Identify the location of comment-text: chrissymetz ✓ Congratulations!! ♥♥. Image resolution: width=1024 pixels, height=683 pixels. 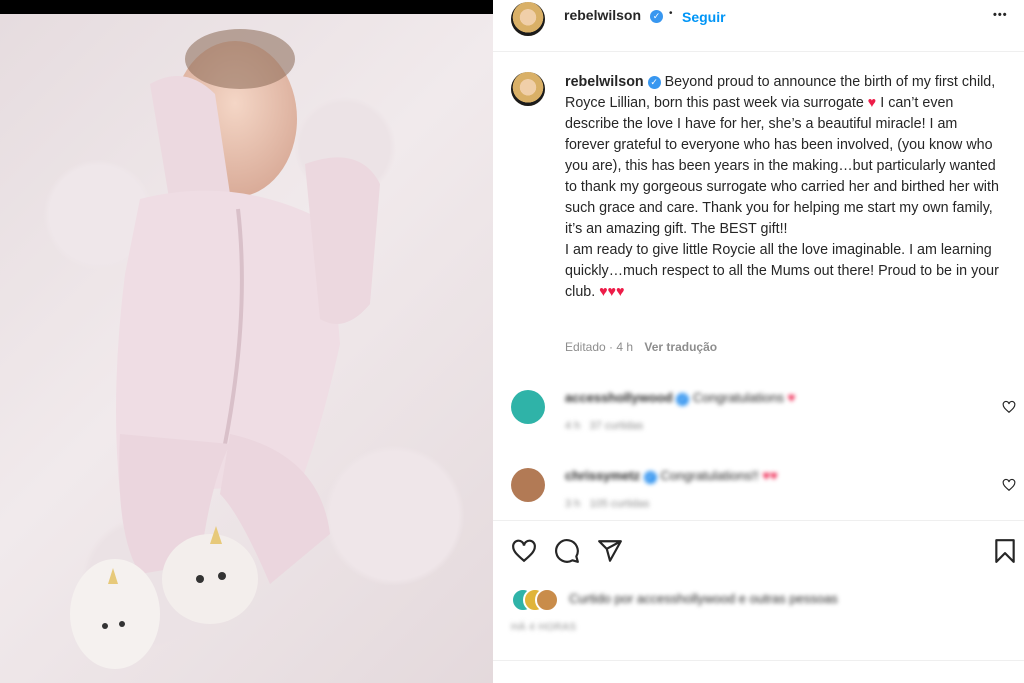
(671, 476).